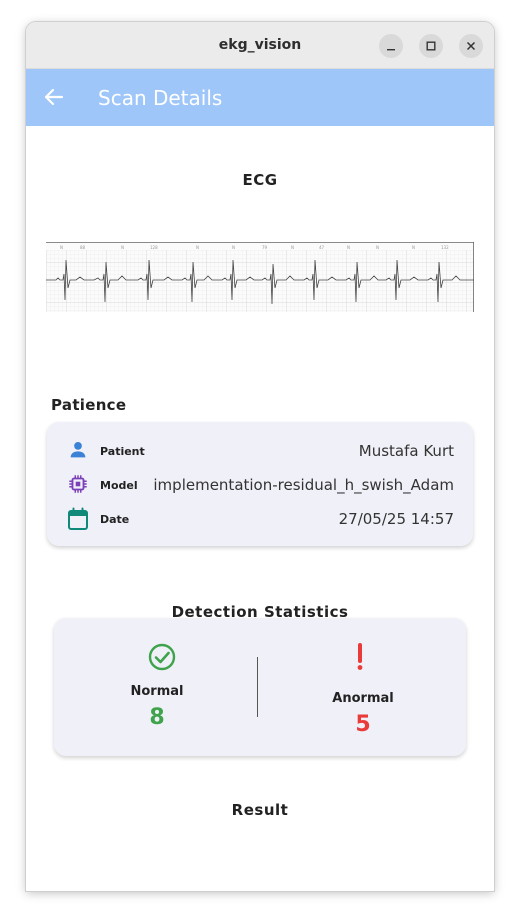 This screenshot has height=920, width=520. What do you see at coordinates (260, 519) in the screenshot?
I see `date-row: Date 27/05/25 14:57` at bounding box center [260, 519].